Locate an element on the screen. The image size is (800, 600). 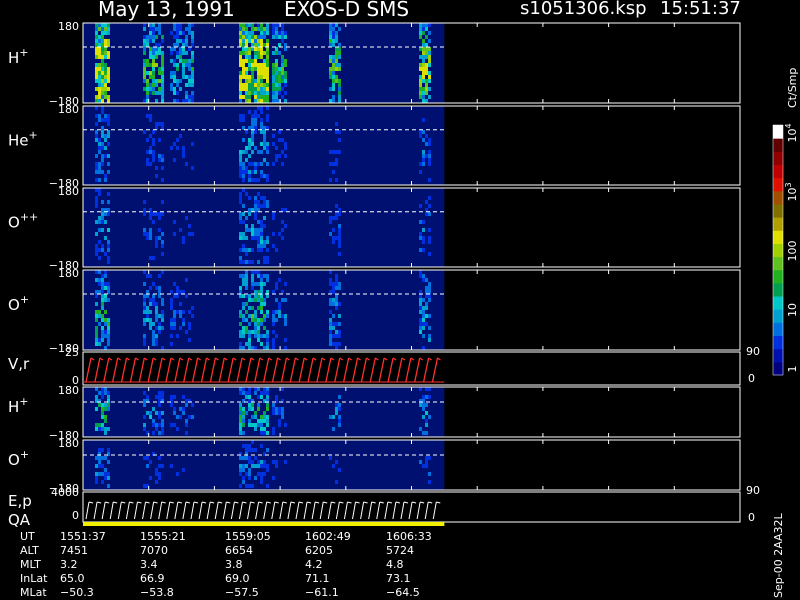
panel-6: 180−180O+ is located at coordinates (374, 466).